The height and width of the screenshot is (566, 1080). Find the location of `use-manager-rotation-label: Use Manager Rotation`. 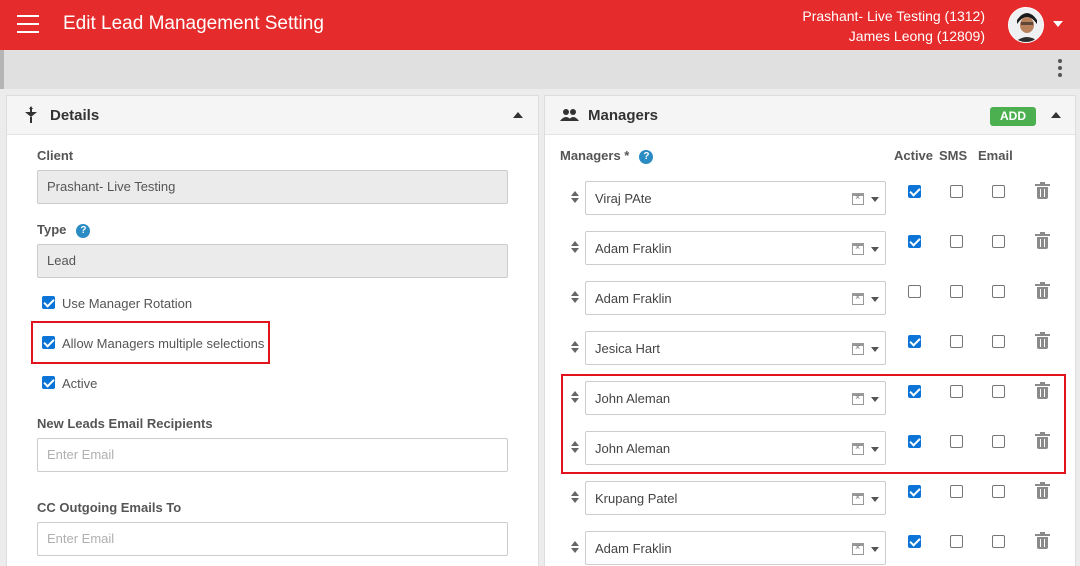

use-manager-rotation-label: Use Manager Rotation is located at coordinates (127, 303).